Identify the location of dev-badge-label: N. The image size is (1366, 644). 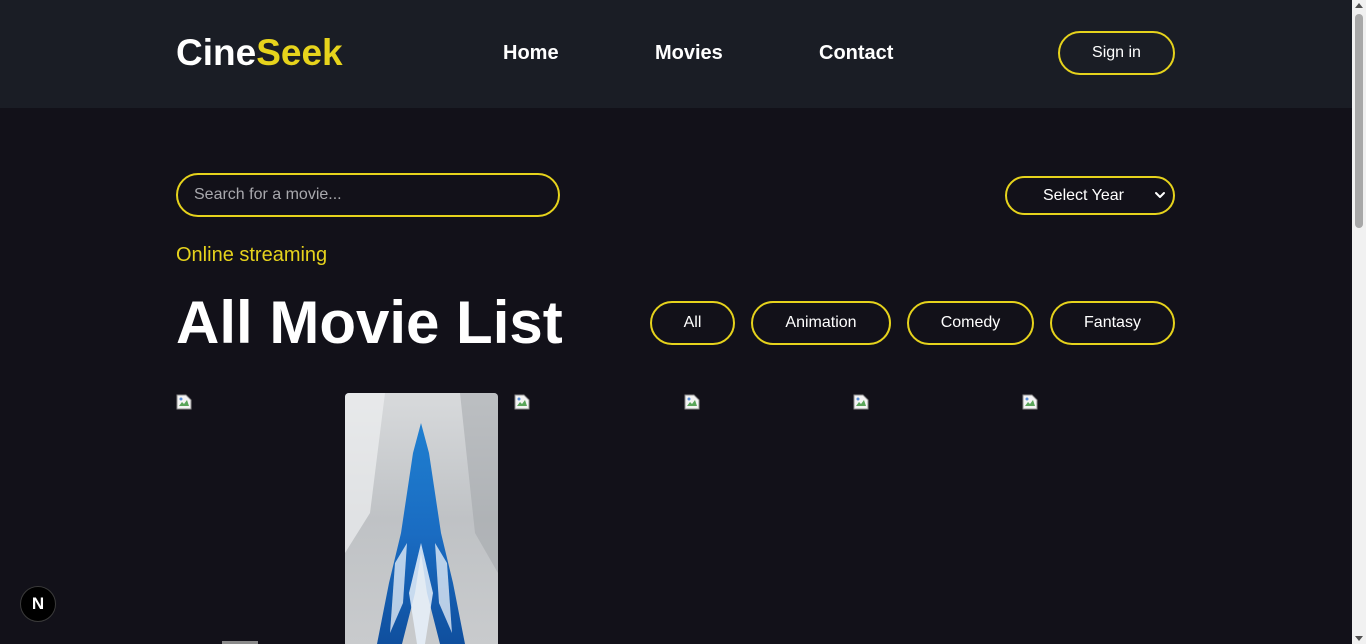
(38, 603).